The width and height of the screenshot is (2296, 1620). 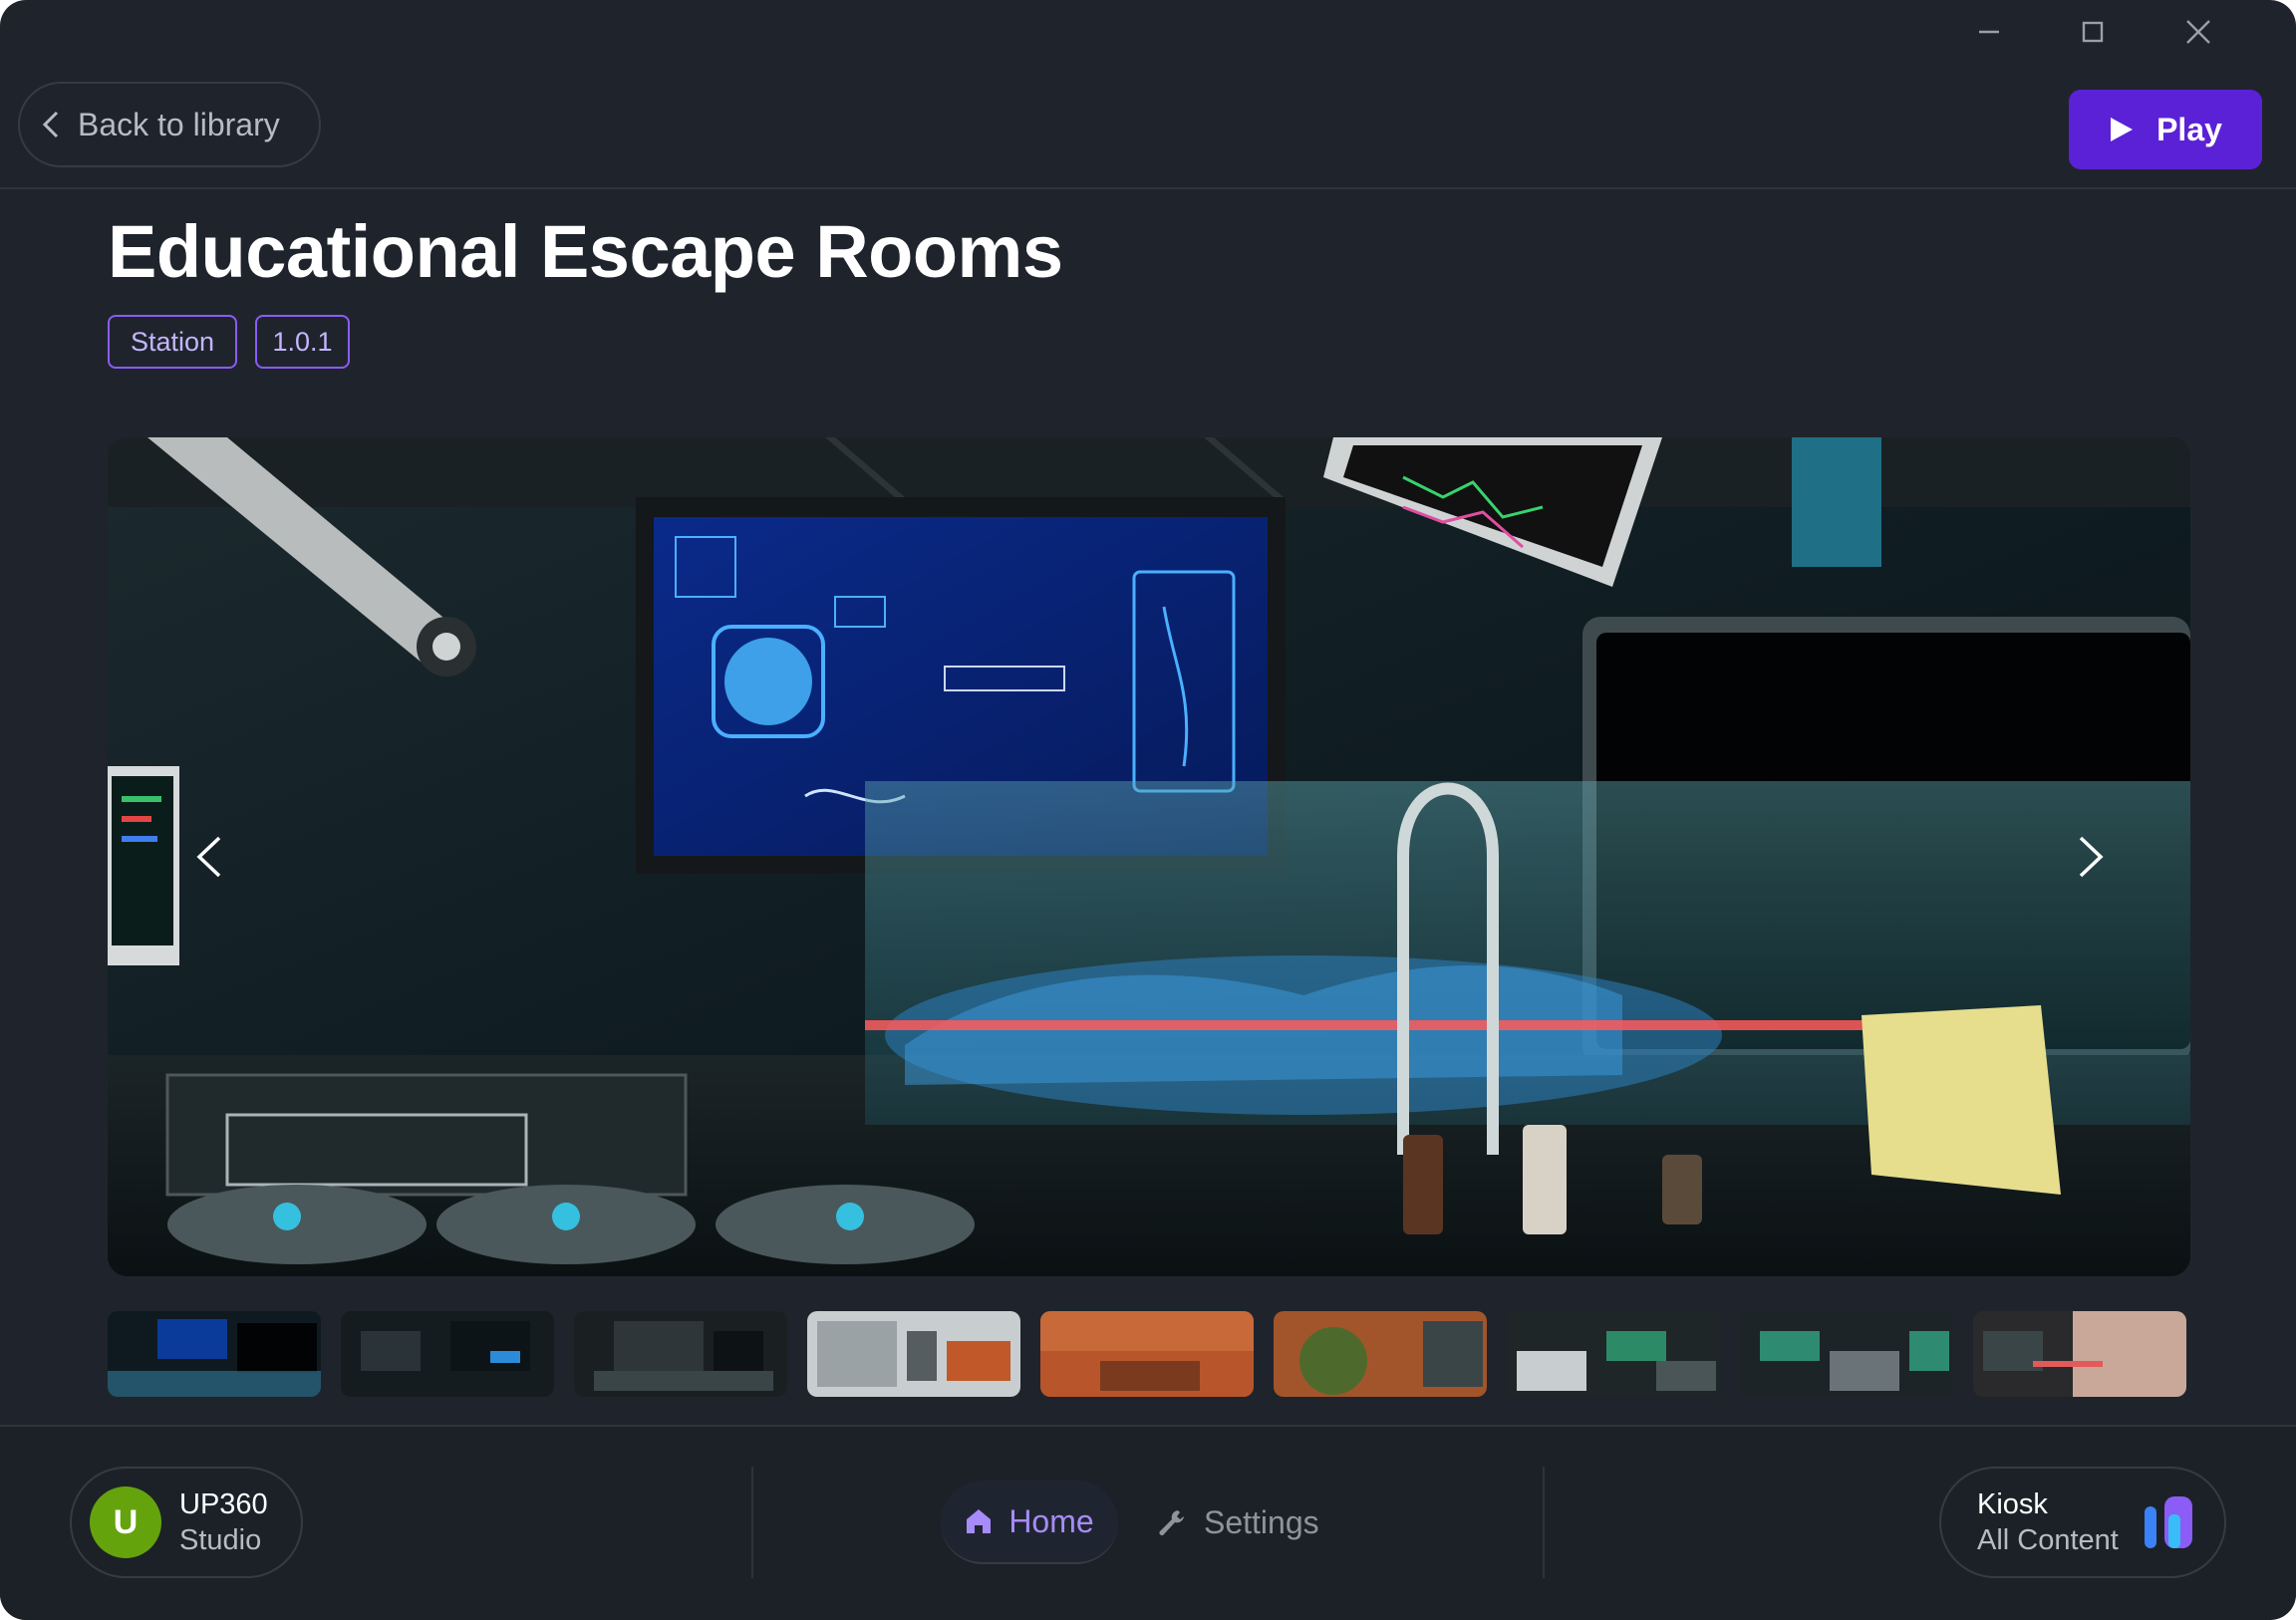 What do you see at coordinates (186, 1522) in the screenshot?
I see `user-profile: U UP360 Studio` at bounding box center [186, 1522].